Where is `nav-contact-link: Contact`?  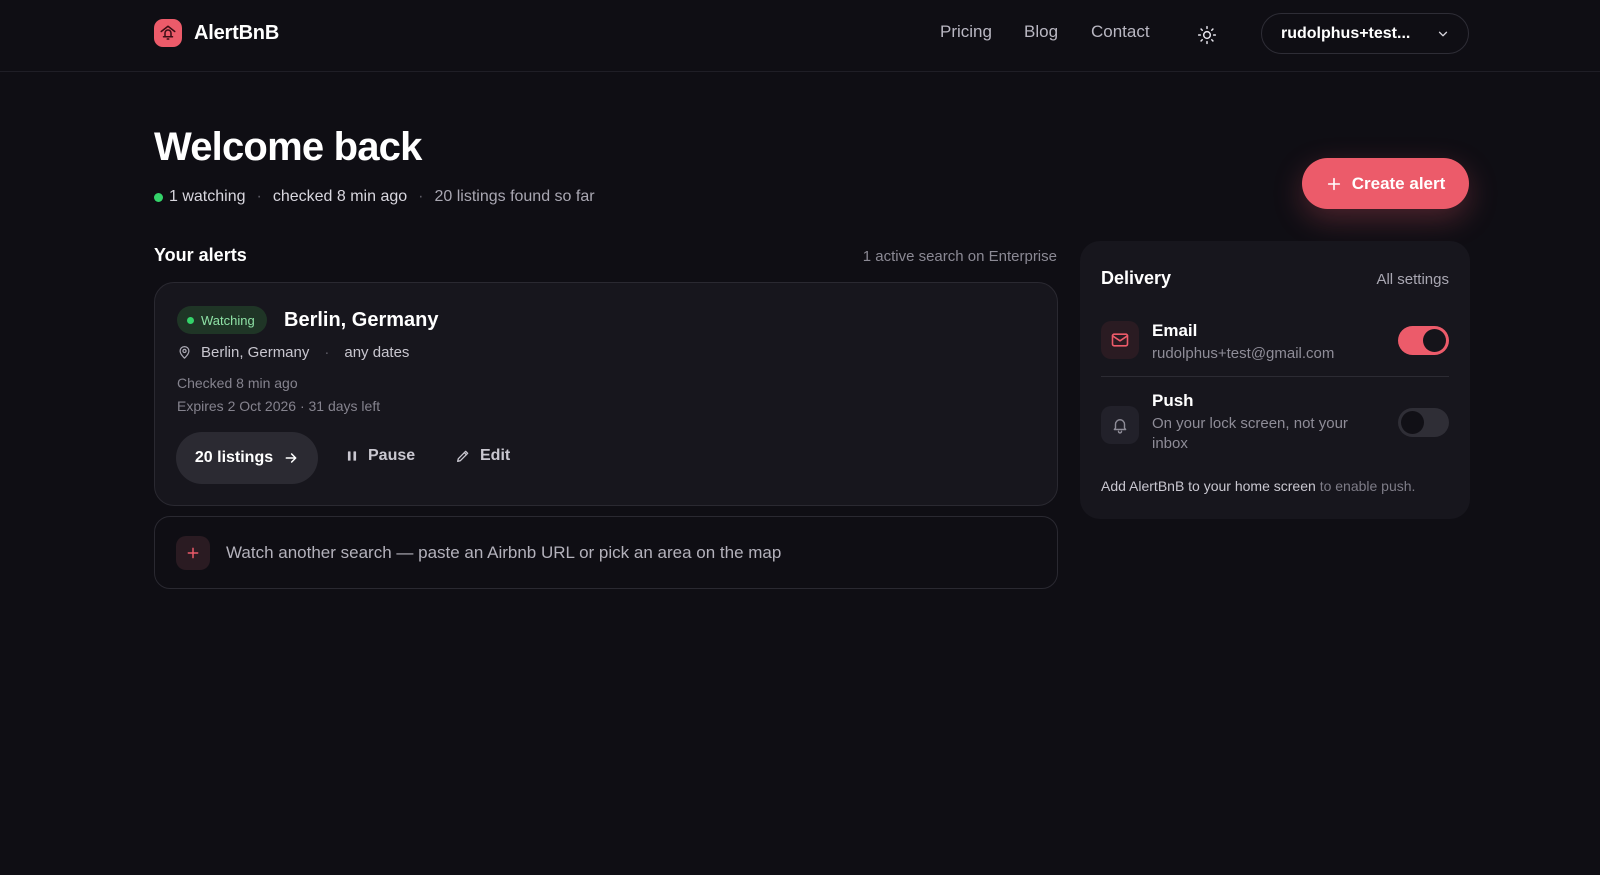
nav-contact-link: Contact is located at coordinates (1120, 32).